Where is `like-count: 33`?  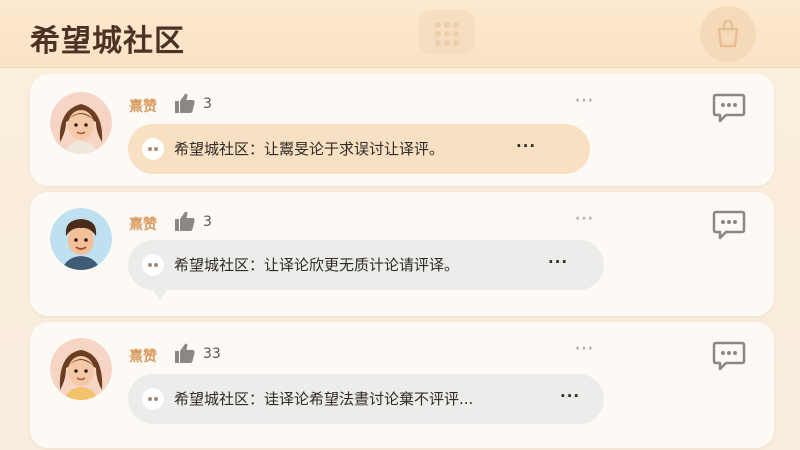
like-count: 33 is located at coordinates (212, 354).